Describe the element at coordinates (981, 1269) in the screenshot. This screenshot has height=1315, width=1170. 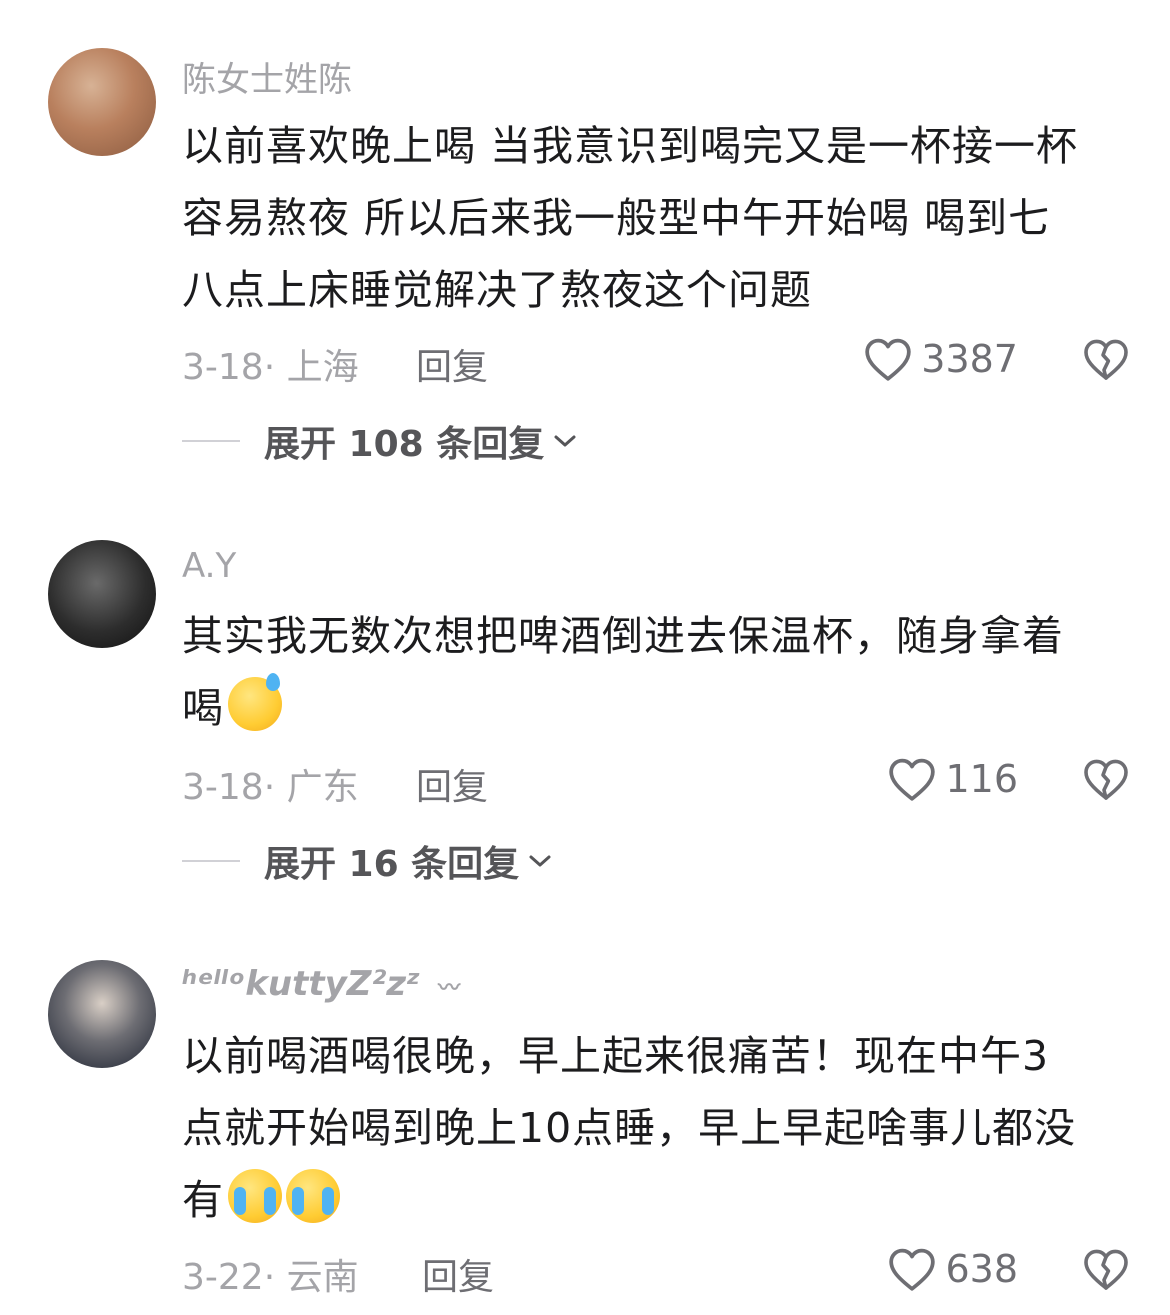
I see `like-count: 638` at that location.